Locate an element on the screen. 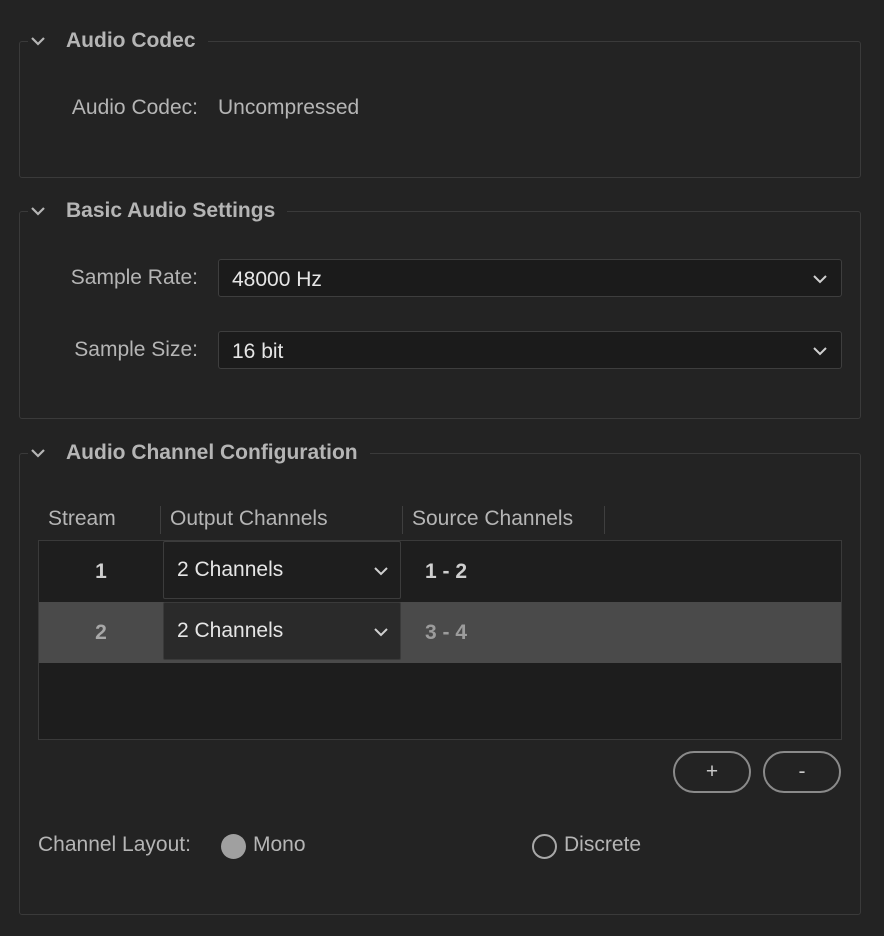  column-header-output-channels: Output Channels is located at coordinates (249, 519).